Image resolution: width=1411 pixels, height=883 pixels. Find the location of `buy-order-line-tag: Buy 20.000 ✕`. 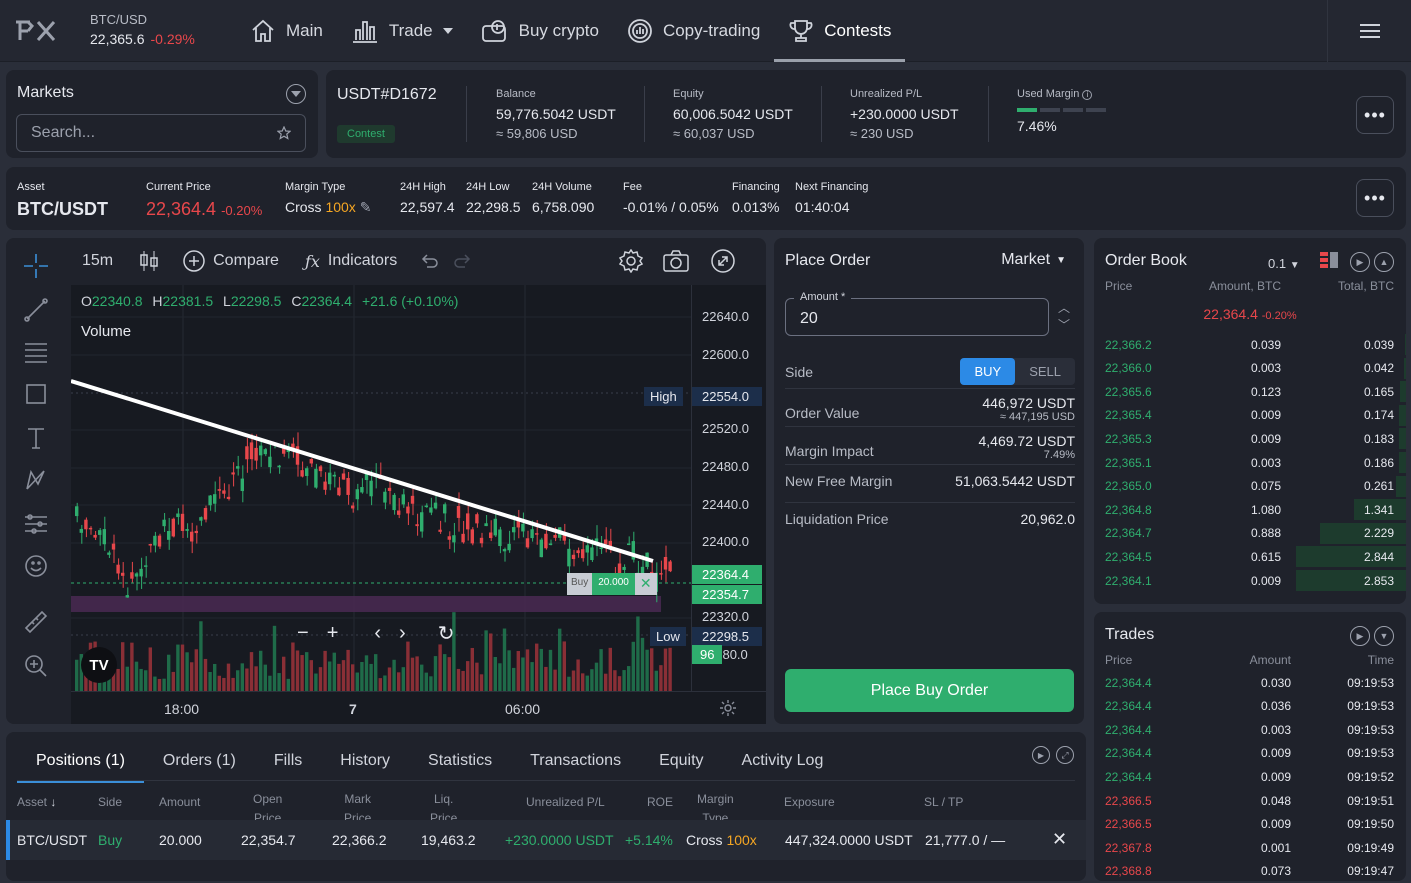

buy-order-line-tag: Buy 20.000 ✕ is located at coordinates (612, 584).